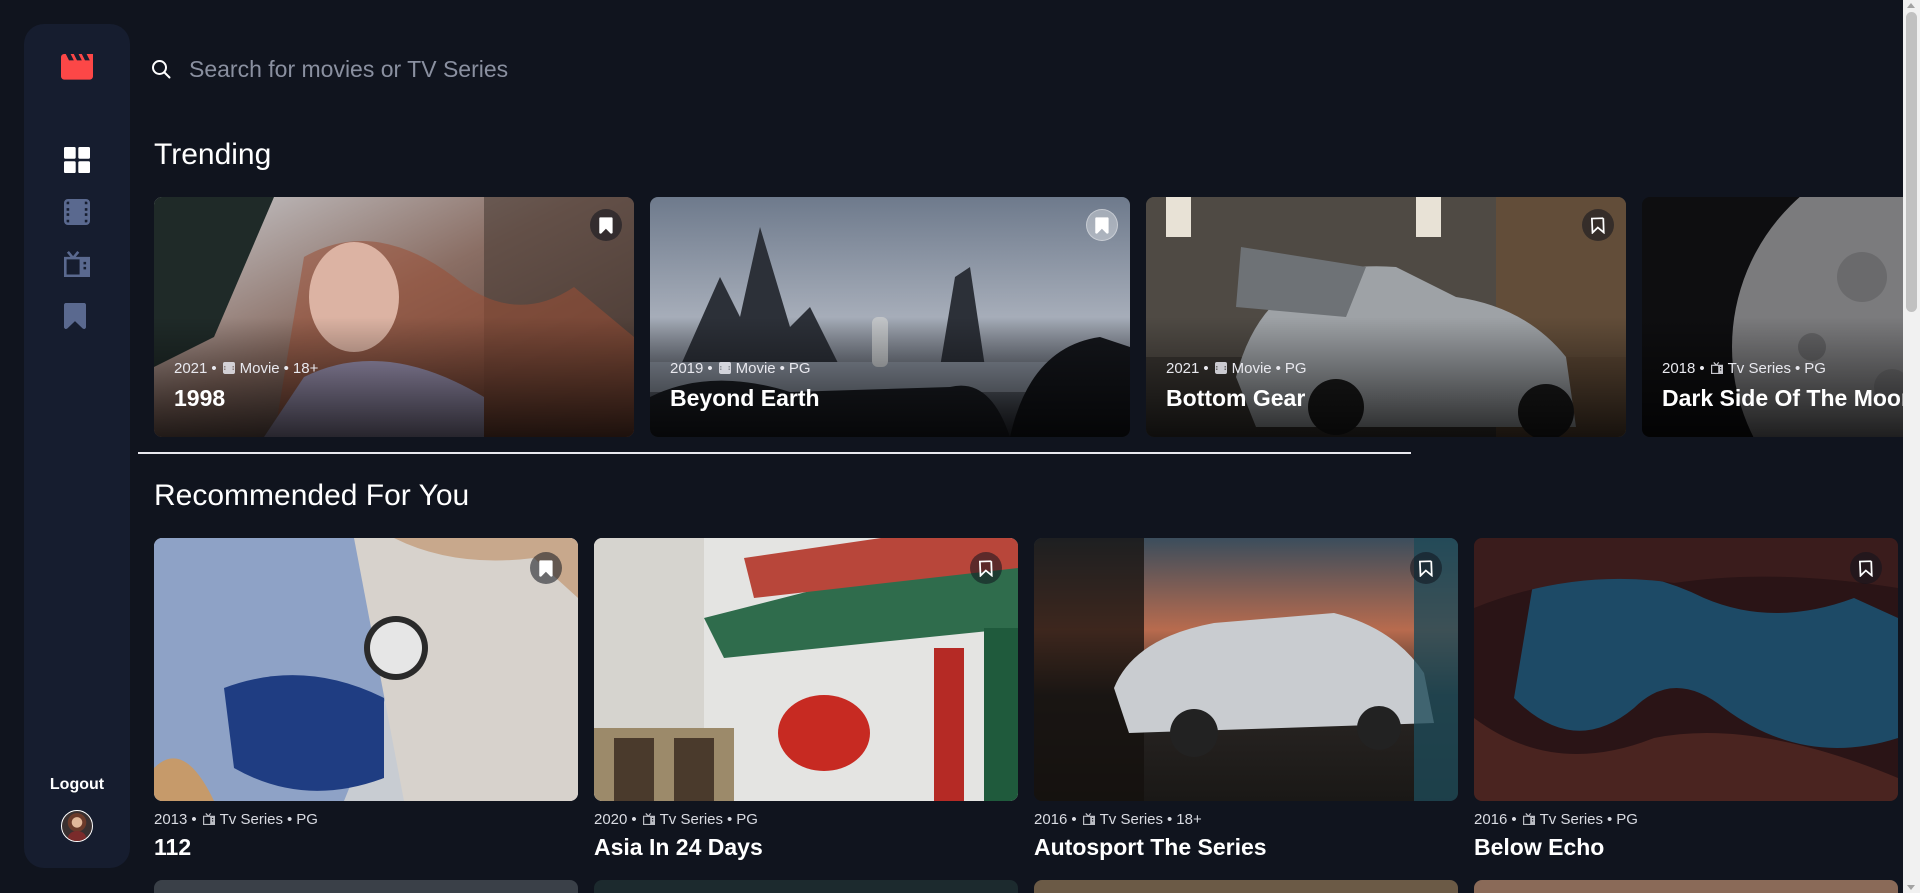 The height and width of the screenshot is (893, 1920). I want to click on nav-tv-series-icon, so click(77, 264).